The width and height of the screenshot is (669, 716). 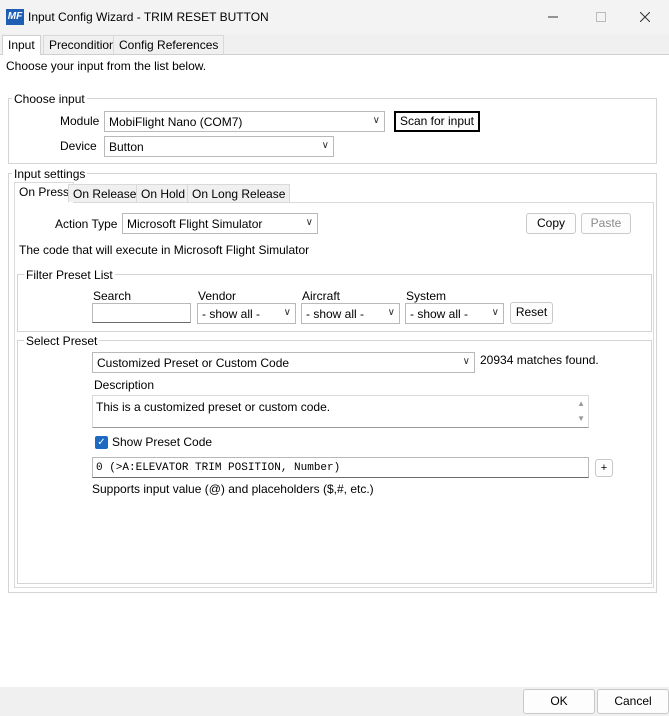 I want to click on scroll-down-icon: ▼, so click(x=581, y=418).